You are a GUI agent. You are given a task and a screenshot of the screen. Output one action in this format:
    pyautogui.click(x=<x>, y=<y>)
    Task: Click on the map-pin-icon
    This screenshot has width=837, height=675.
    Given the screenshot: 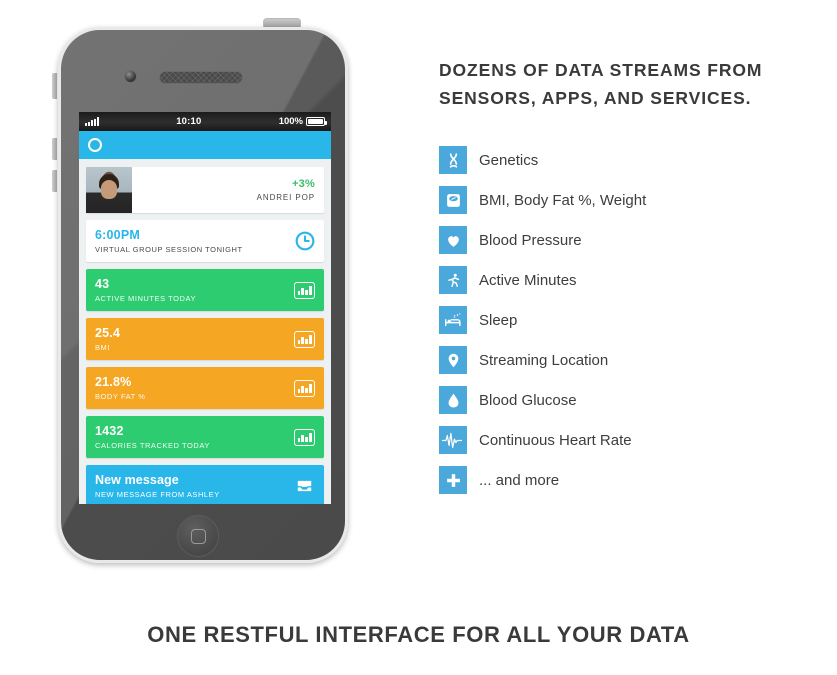 What is the action you would take?
    pyautogui.click(x=453, y=360)
    